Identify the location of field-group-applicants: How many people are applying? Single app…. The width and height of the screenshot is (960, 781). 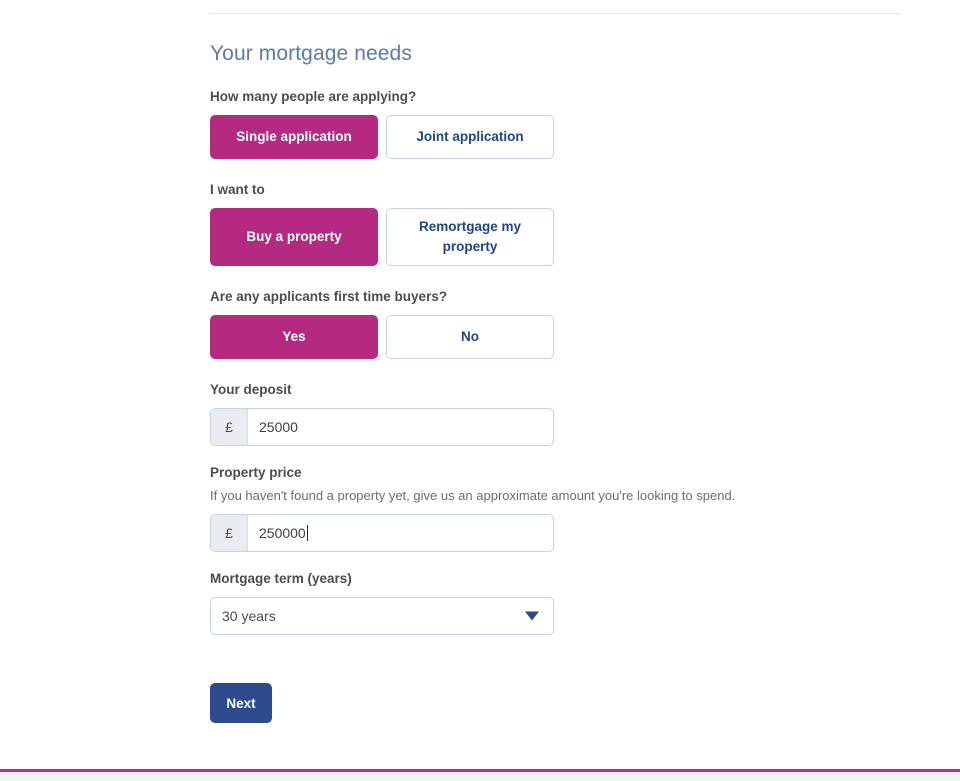
(560, 123).